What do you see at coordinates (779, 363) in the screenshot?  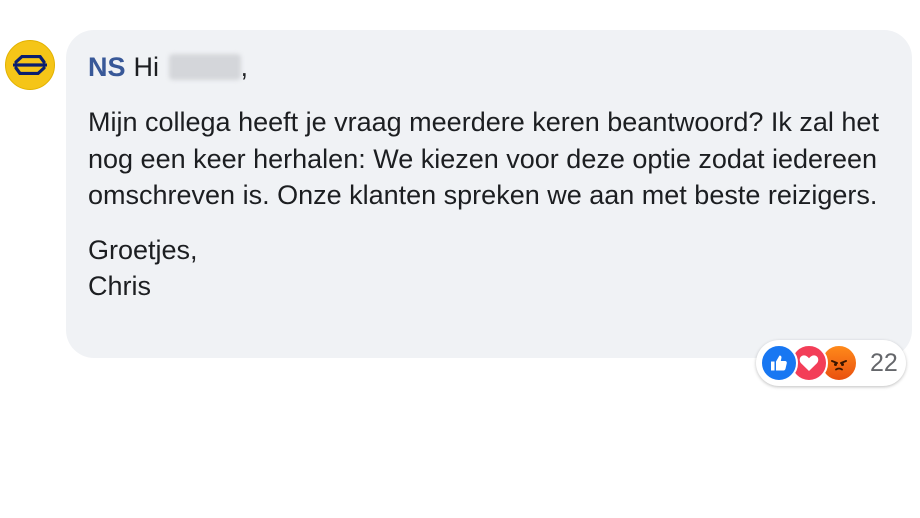 I see `like-icon` at bounding box center [779, 363].